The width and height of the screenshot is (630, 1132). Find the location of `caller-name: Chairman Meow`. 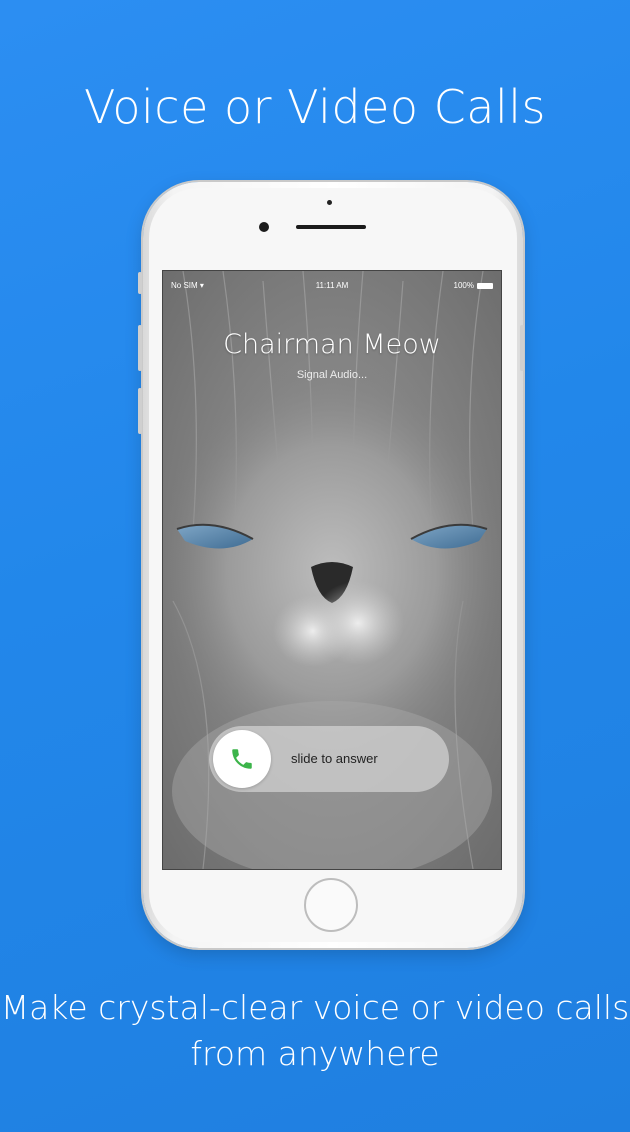

caller-name: Chairman Meow is located at coordinates (332, 344).